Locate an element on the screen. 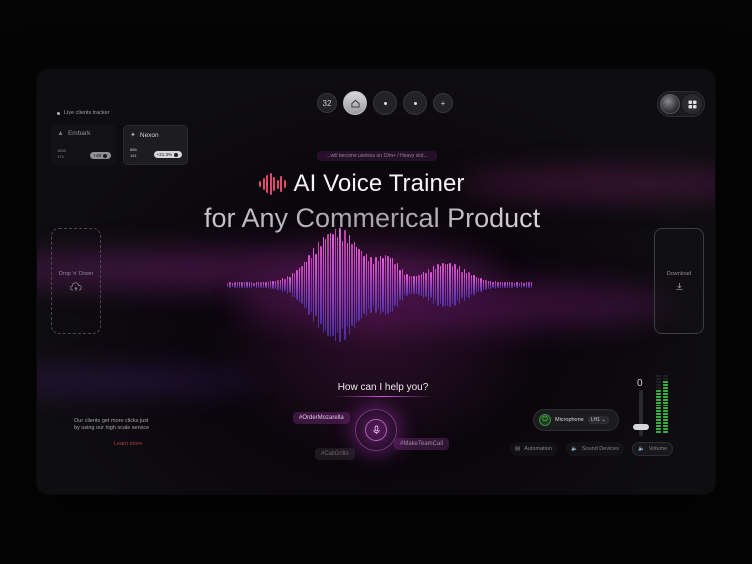 This screenshot has height=564, width=752. record-button is located at coordinates (376, 430).